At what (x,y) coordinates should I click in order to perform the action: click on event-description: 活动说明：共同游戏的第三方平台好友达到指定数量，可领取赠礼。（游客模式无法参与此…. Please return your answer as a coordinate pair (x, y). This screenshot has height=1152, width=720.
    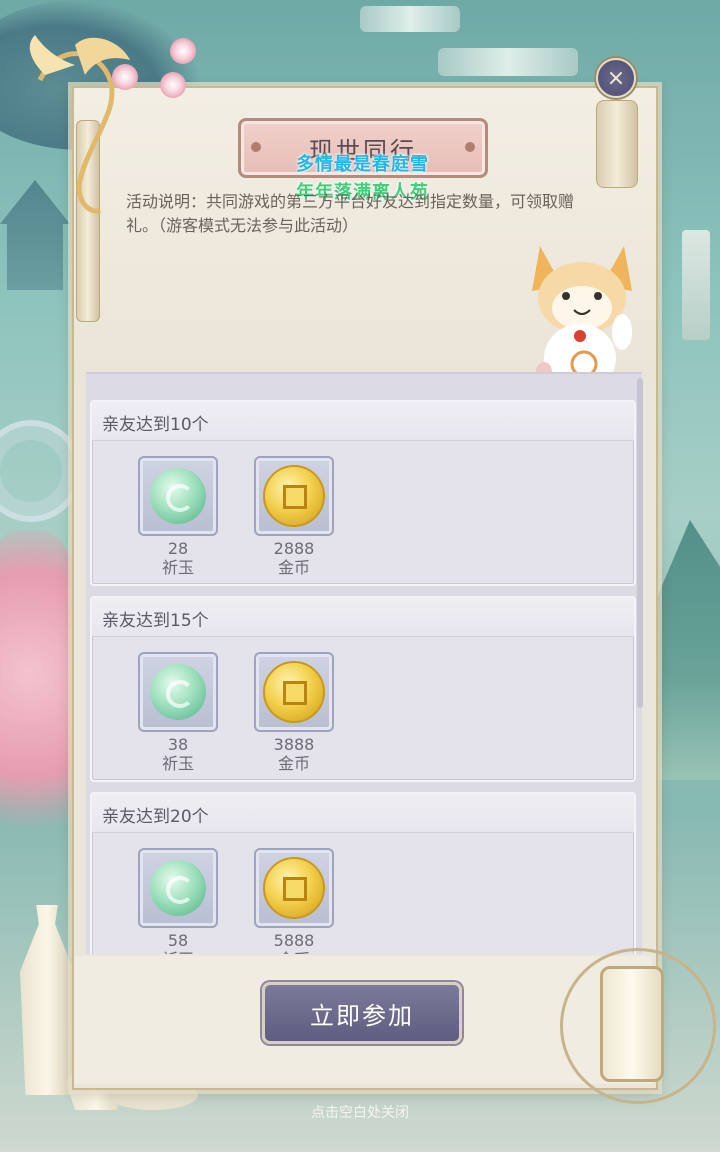
    Looking at the image, I should click on (350, 213).